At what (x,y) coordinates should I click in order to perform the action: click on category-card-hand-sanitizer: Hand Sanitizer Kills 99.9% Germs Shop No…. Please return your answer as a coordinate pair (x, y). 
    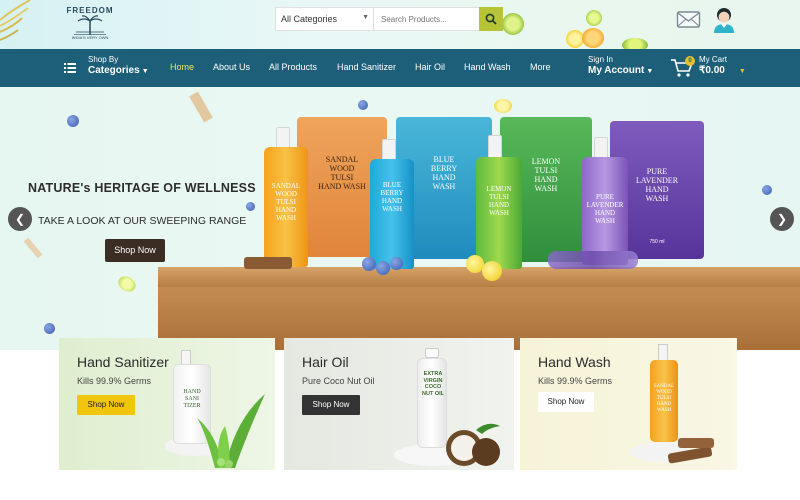
    Looking at the image, I should click on (167, 404).